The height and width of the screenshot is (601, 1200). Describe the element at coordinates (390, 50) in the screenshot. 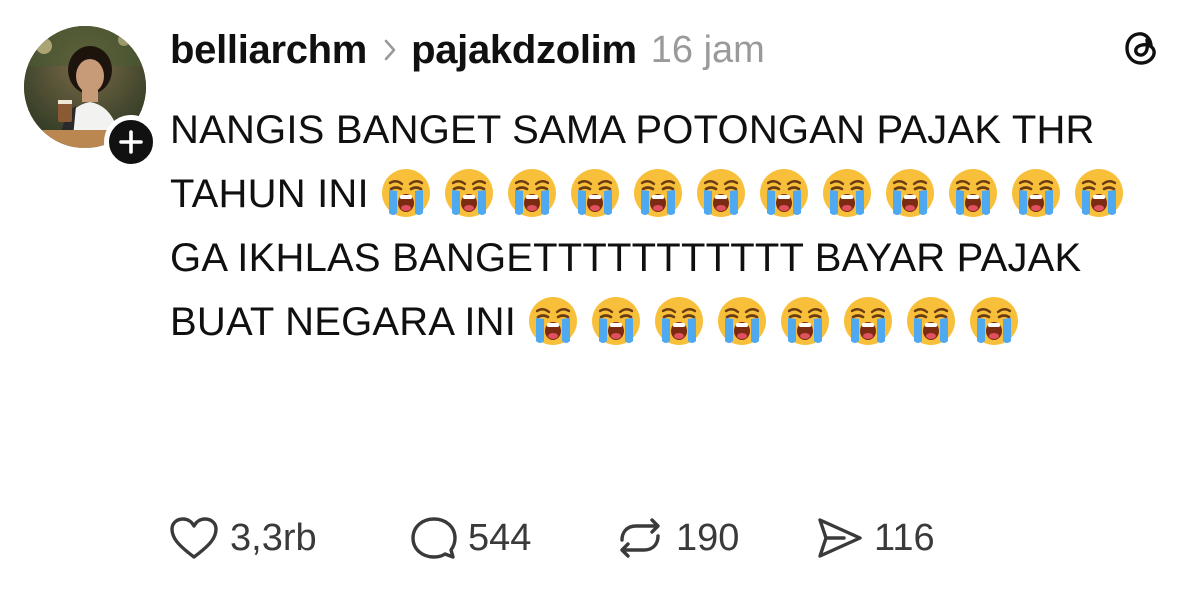

I see `chevron-right-icon` at that location.